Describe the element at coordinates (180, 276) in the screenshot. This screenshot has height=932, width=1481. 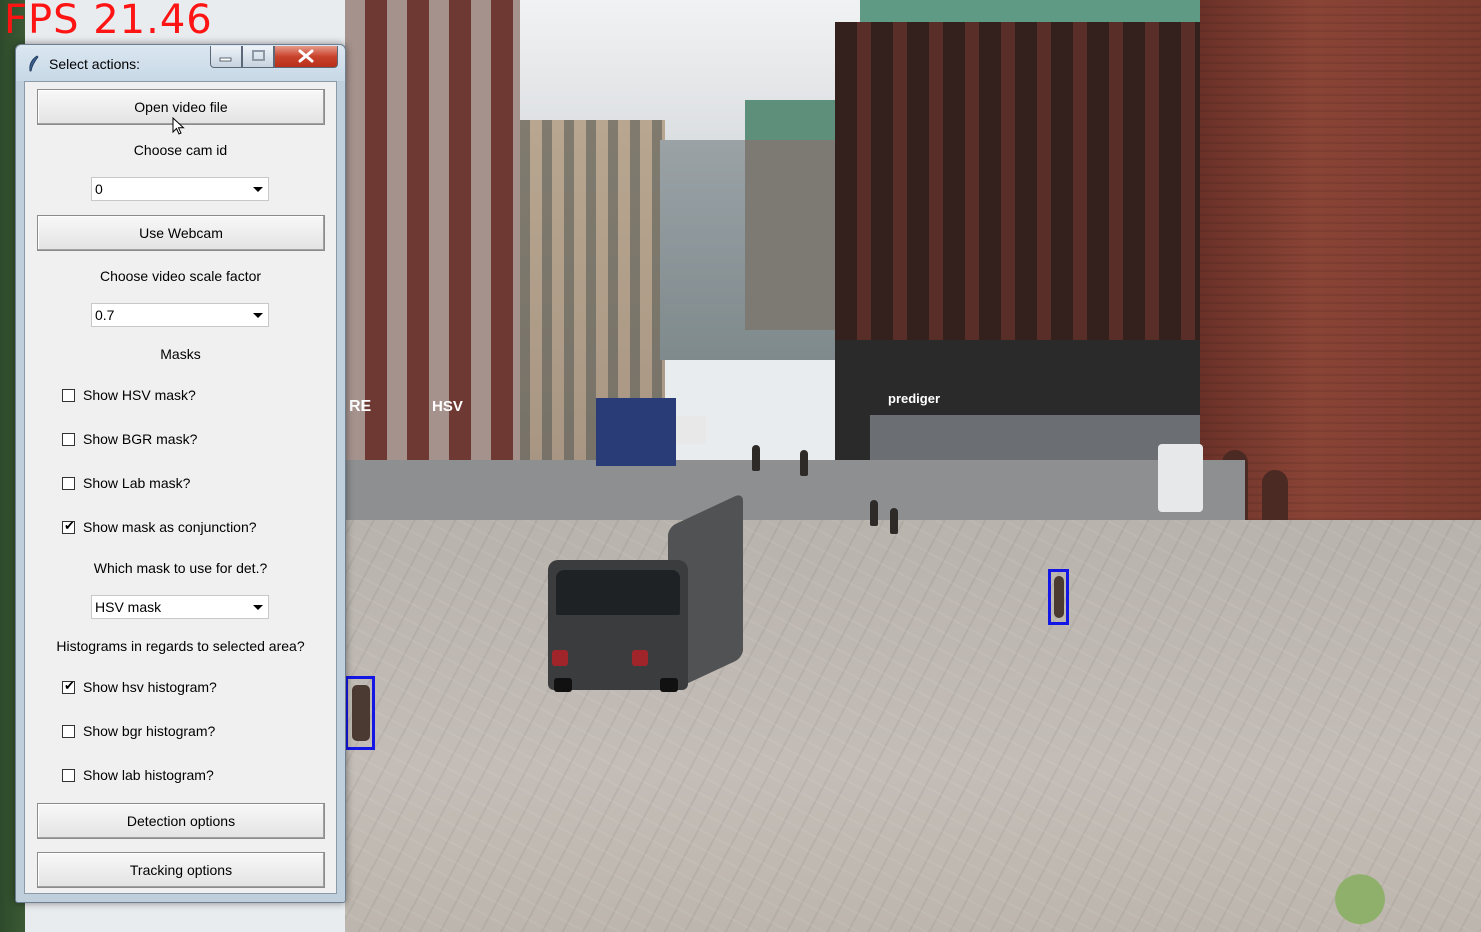
I see `scale-factor-label: Choose video scale factor` at that location.